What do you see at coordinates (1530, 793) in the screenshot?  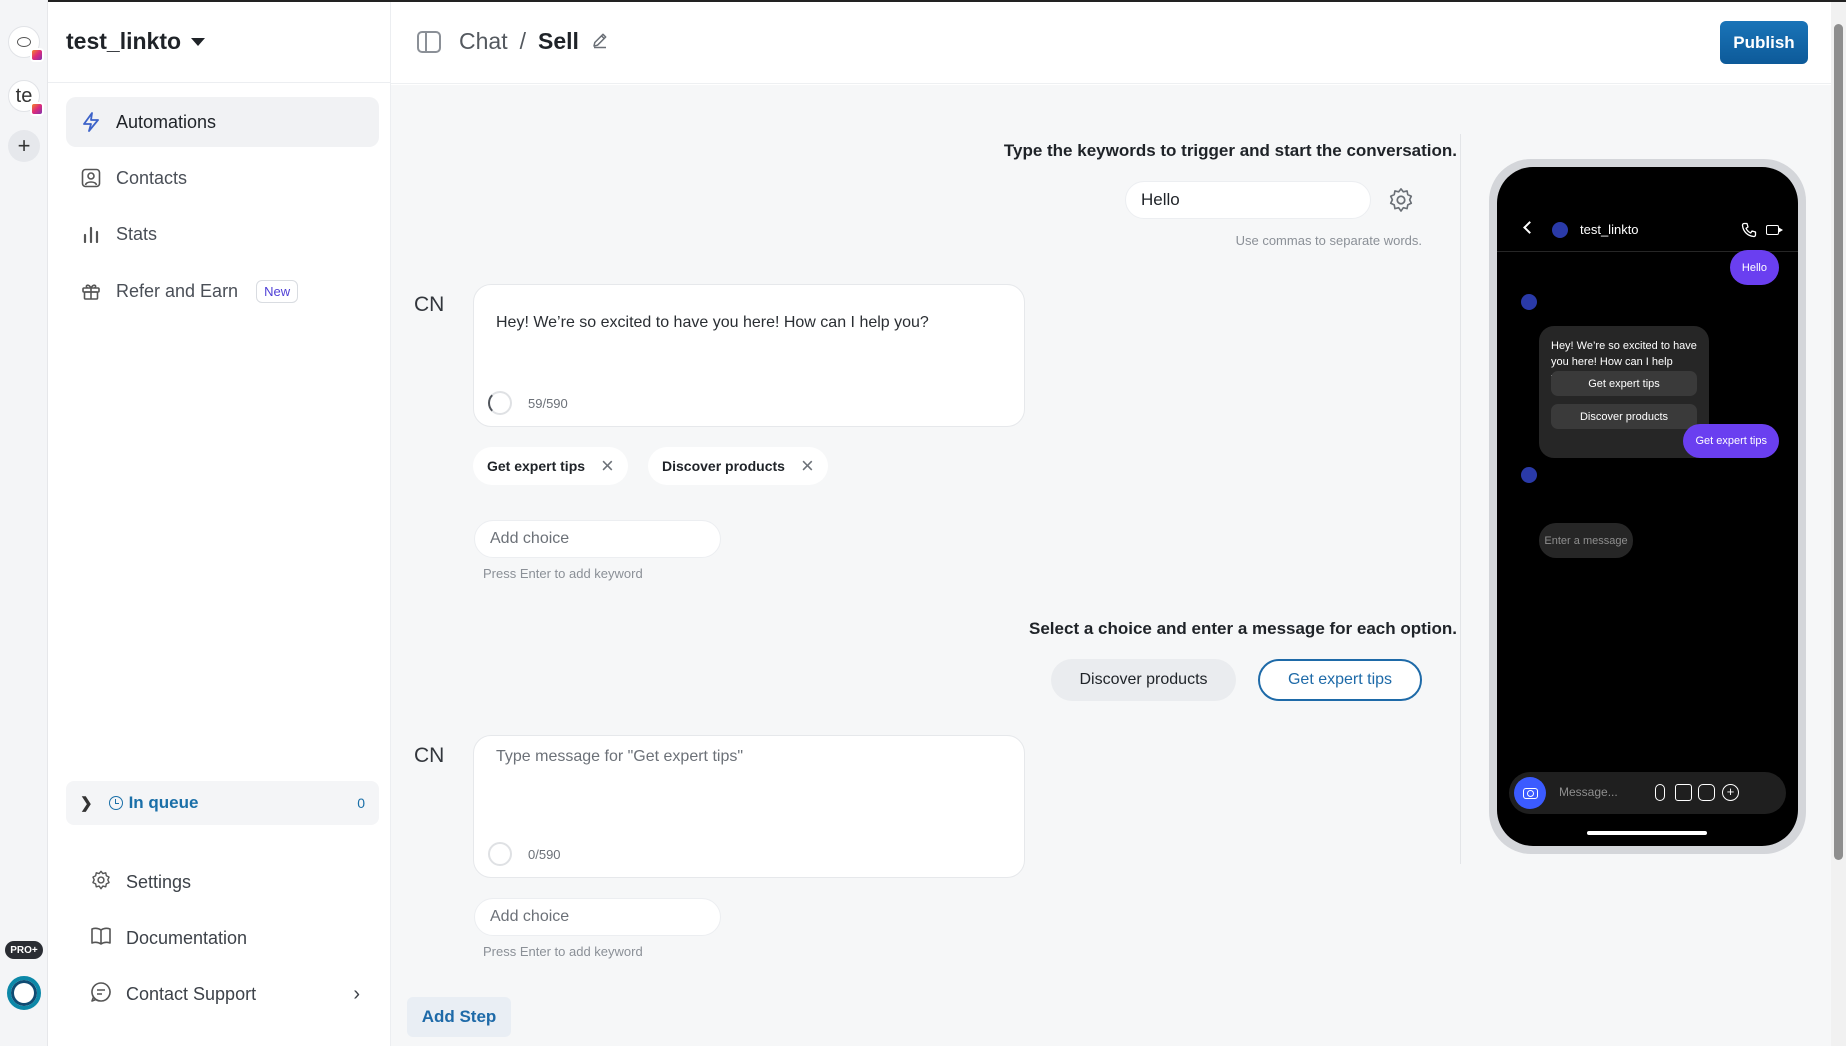 I see `camera-icon` at bounding box center [1530, 793].